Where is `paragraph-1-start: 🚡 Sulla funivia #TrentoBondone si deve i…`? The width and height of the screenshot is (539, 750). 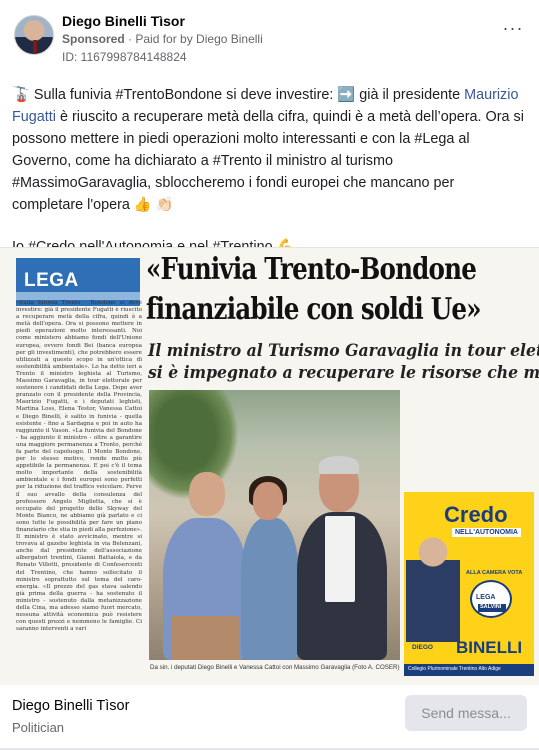 paragraph-1-start: 🚡 Sulla funivia #TrentoBondone si deve i… is located at coordinates (238, 95).